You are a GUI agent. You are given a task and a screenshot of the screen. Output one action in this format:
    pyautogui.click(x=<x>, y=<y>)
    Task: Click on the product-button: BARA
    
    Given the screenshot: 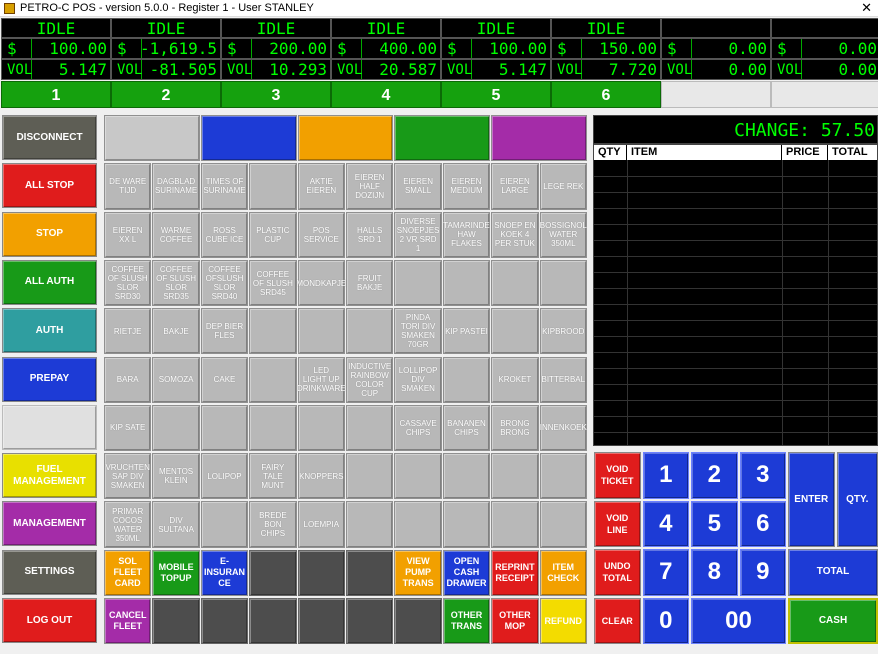 What is the action you would take?
    pyautogui.click(x=128, y=379)
    